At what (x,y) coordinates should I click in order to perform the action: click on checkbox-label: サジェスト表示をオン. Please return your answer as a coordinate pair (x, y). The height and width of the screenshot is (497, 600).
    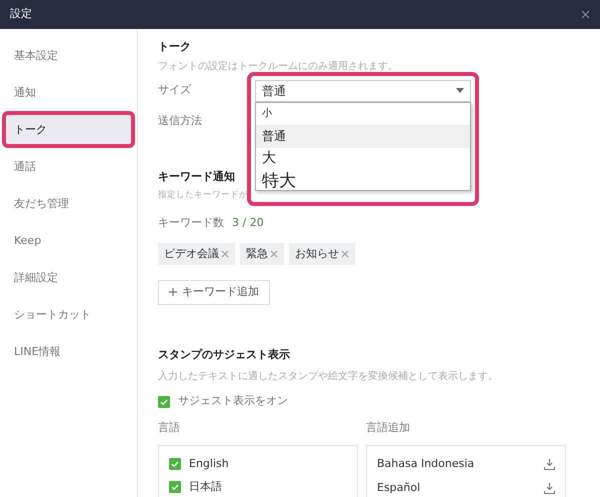
    Looking at the image, I should click on (233, 401).